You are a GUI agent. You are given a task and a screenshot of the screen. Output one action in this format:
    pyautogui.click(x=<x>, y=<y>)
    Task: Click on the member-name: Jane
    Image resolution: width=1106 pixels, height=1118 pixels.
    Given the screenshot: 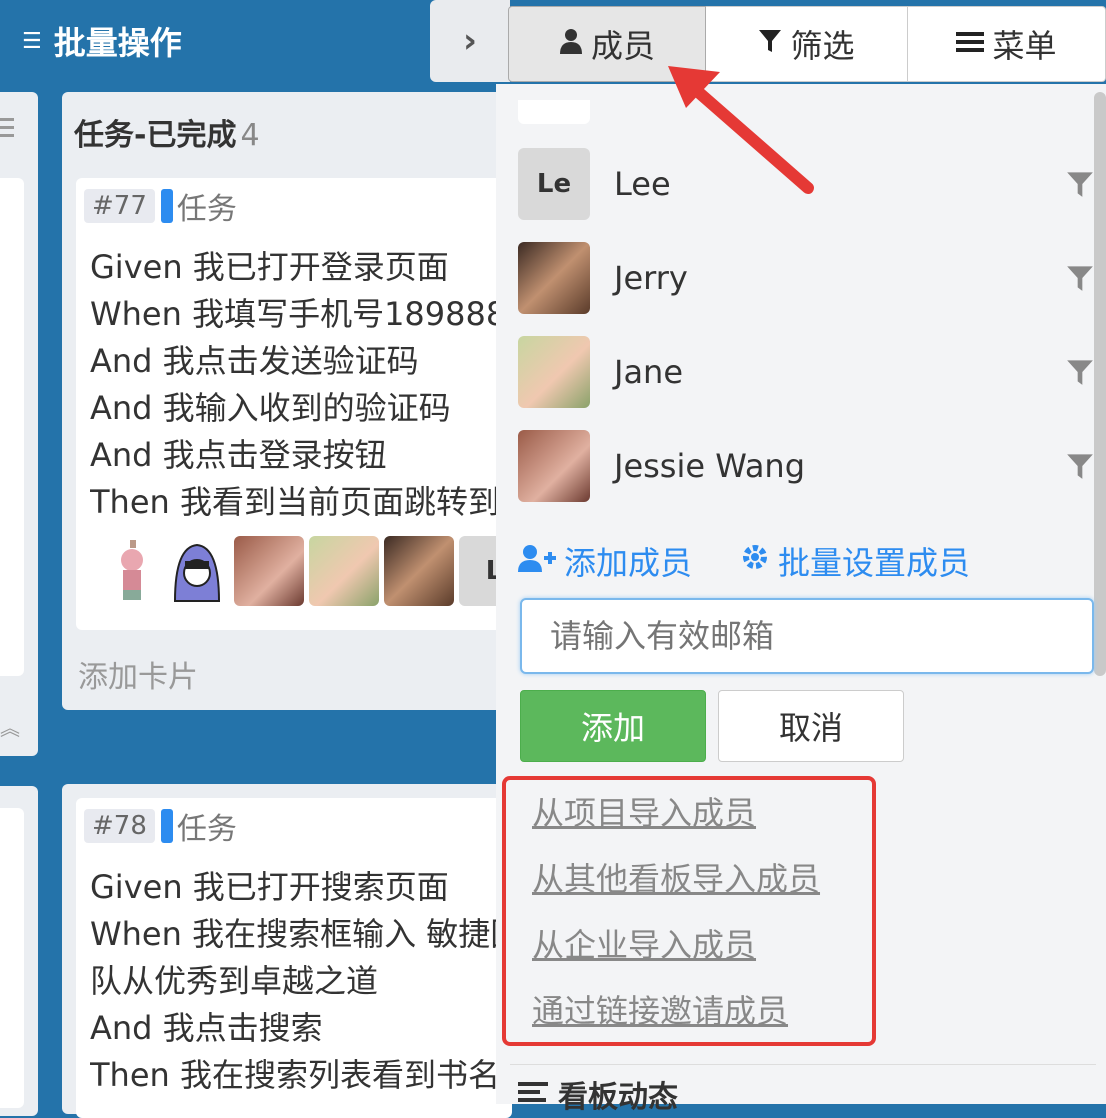 What is the action you would take?
    pyautogui.click(x=649, y=372)
    